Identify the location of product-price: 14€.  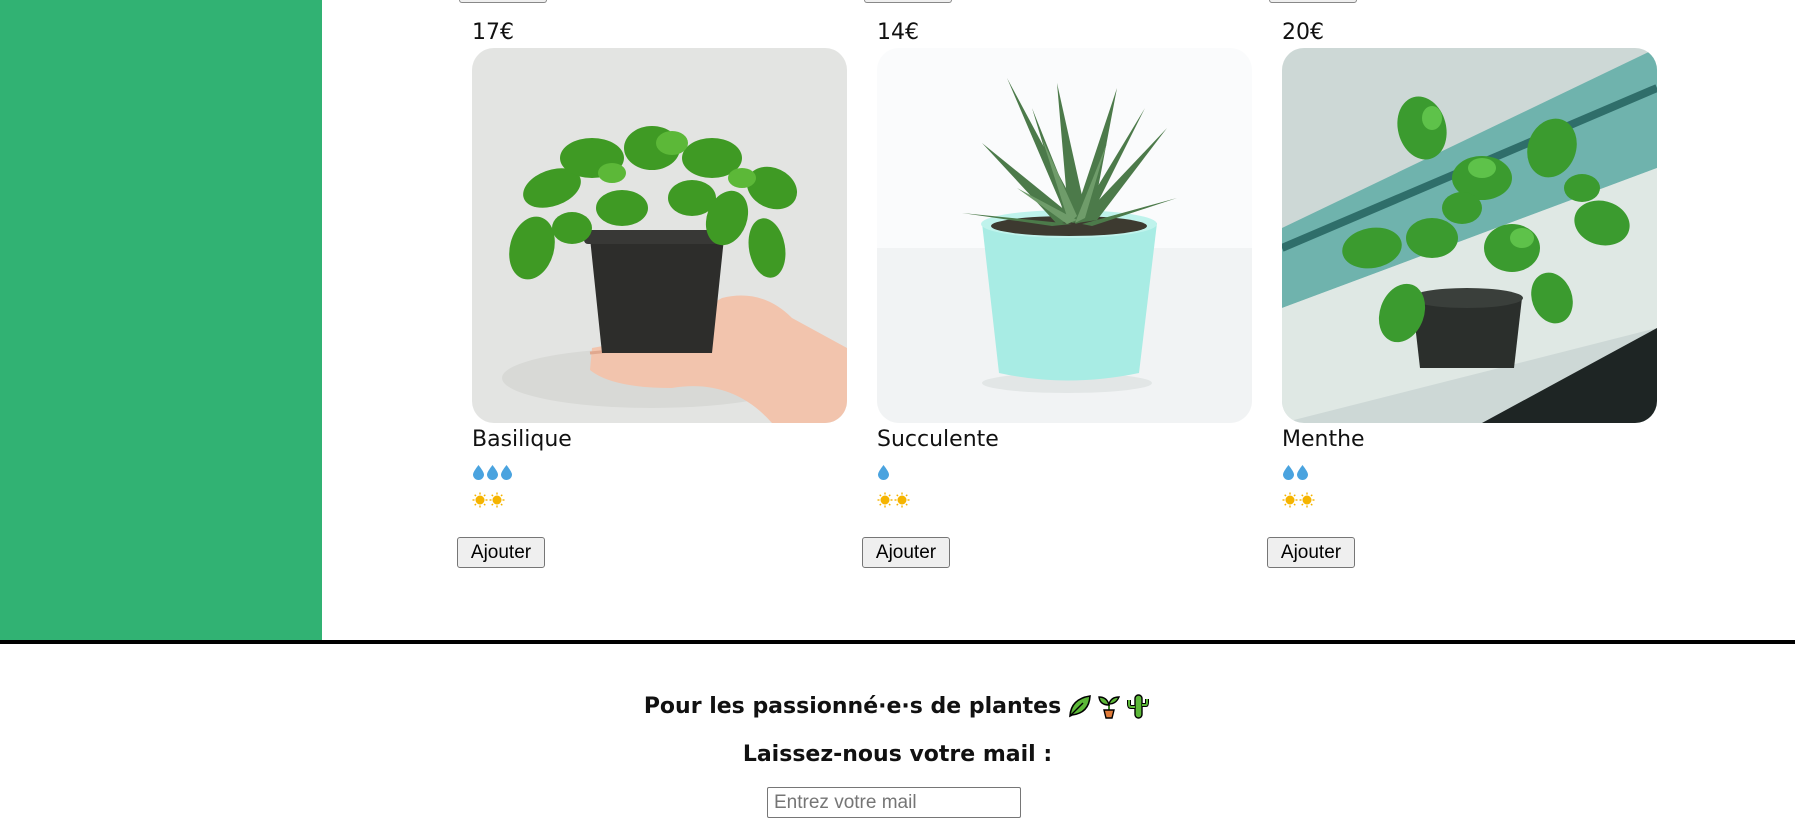
(898, 32).